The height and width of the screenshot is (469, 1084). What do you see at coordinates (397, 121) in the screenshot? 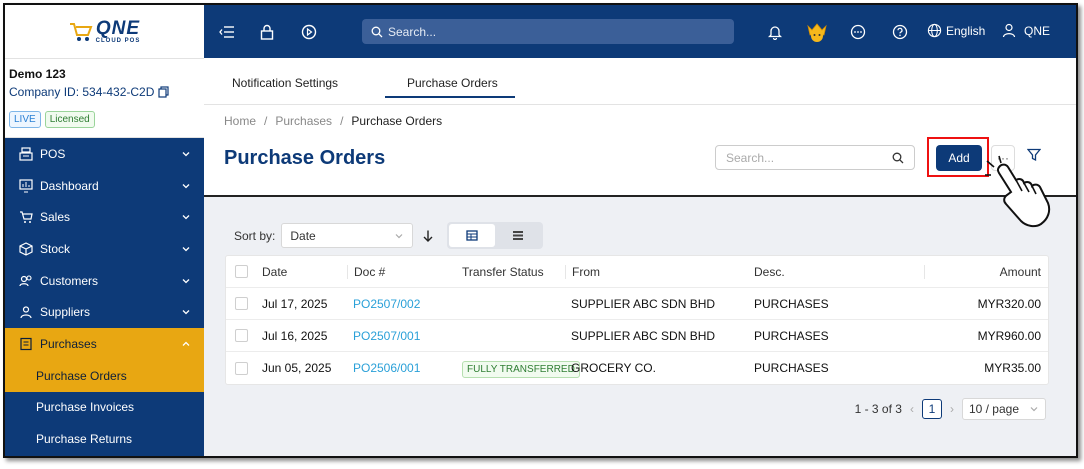
I see `breadcrumb-current: Purchase Orders` at bounding box center [397, 121].